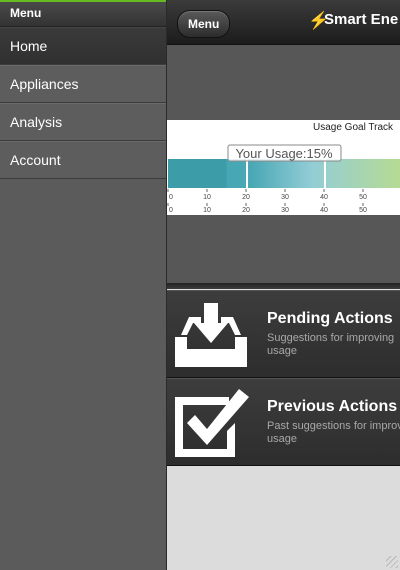  I want to click on usage-label: Your Usage:15%, so click(284, 153).